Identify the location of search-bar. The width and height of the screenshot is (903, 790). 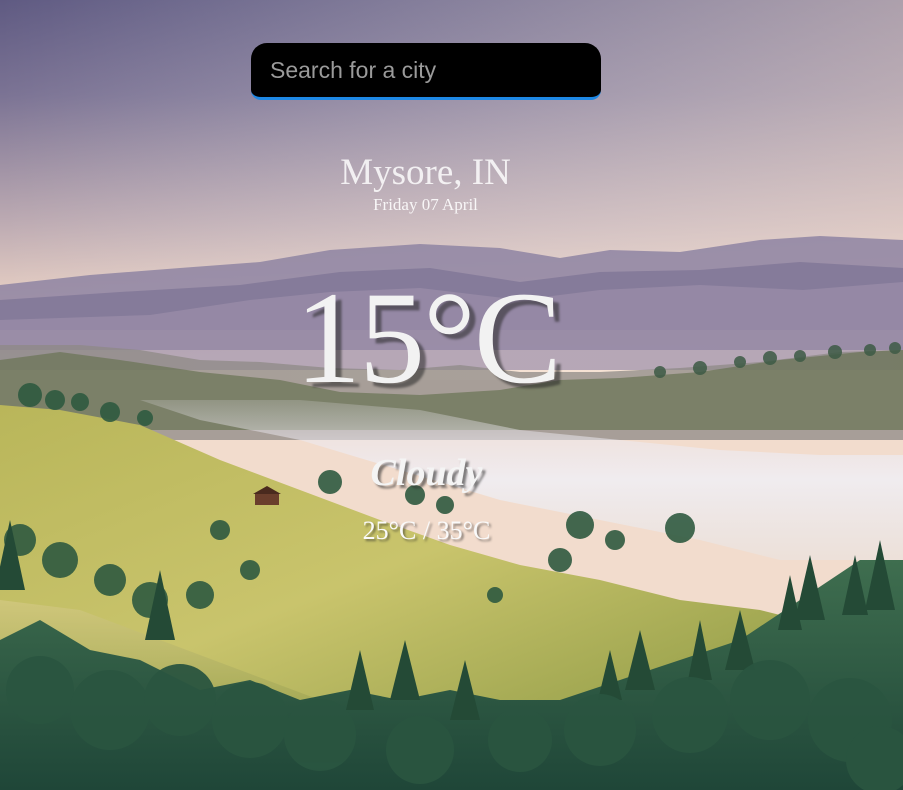
(426, 71).